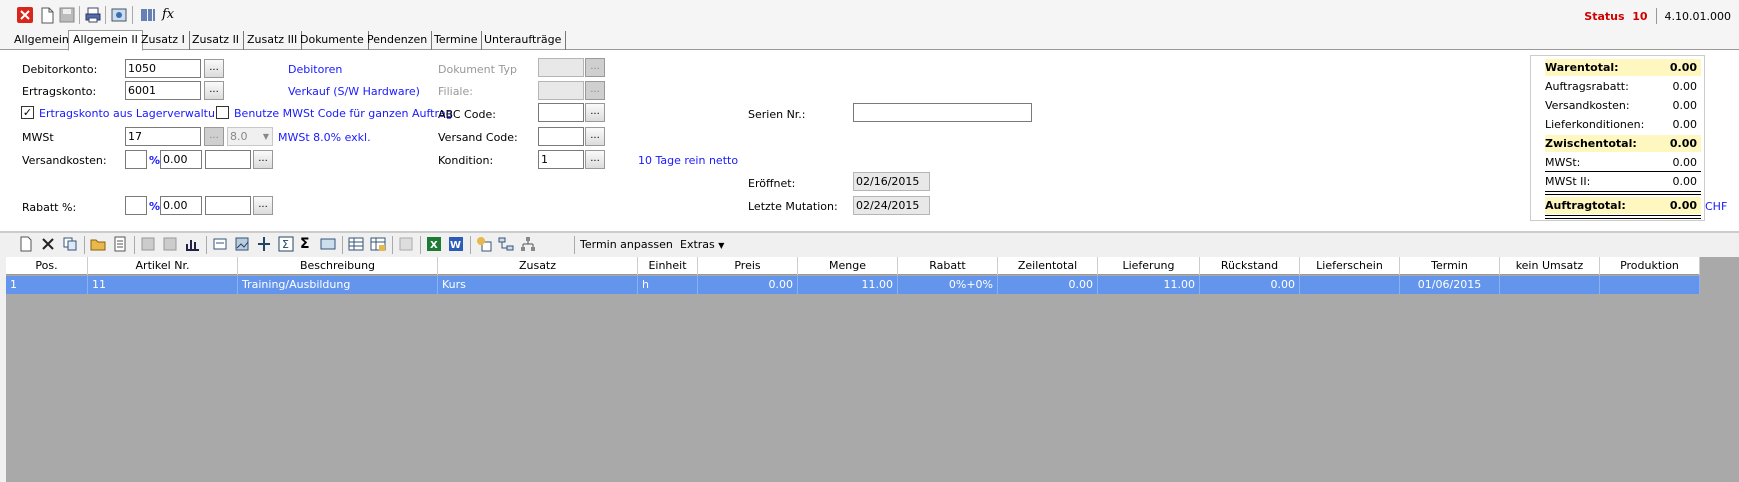  I want to click on col-pos: Pos., so click(47, 266).